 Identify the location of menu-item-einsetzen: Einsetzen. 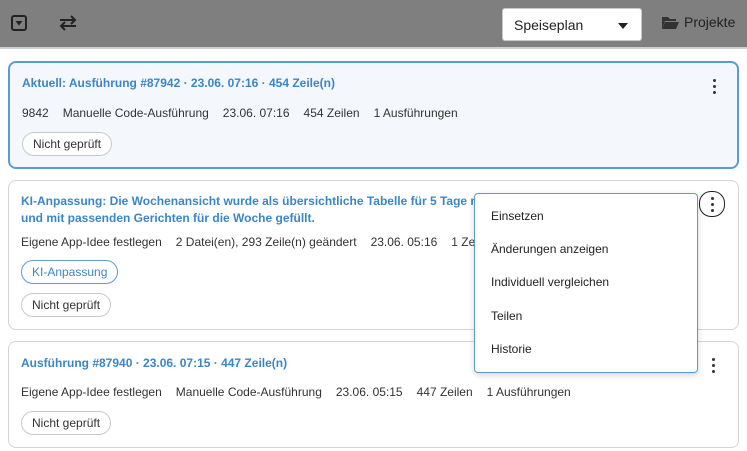
(586, 216).